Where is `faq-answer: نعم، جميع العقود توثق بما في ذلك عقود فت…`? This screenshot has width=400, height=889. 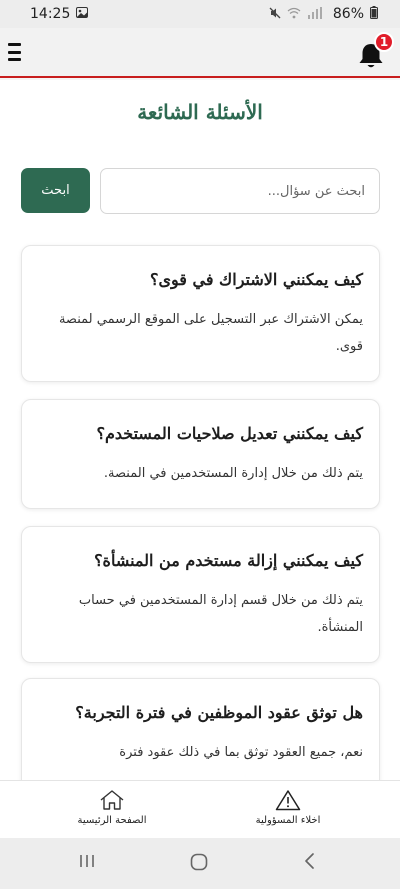
faq-answer: نعم، جميع العقود توثق بما في ذلك عقود فت… is located at coordinates (241, 752).